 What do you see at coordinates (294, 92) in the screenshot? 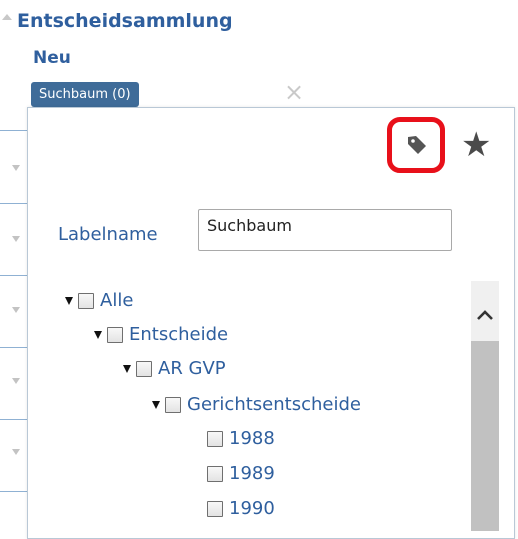
I see `close-icon: ×` at bounding box center [294, 92].